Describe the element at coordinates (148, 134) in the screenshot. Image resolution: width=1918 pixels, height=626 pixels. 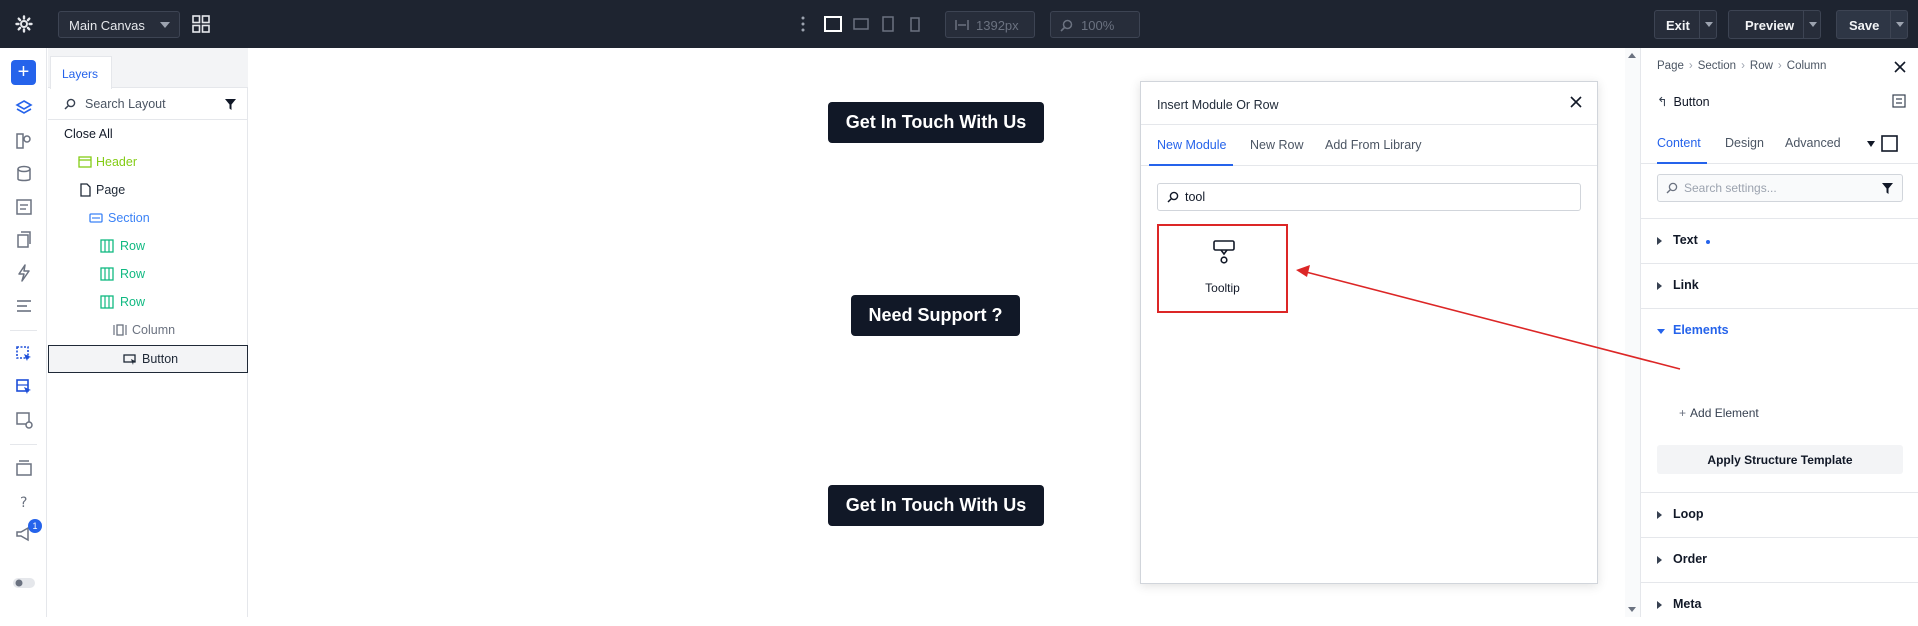
I see `close-all-button: Close All` at that location.